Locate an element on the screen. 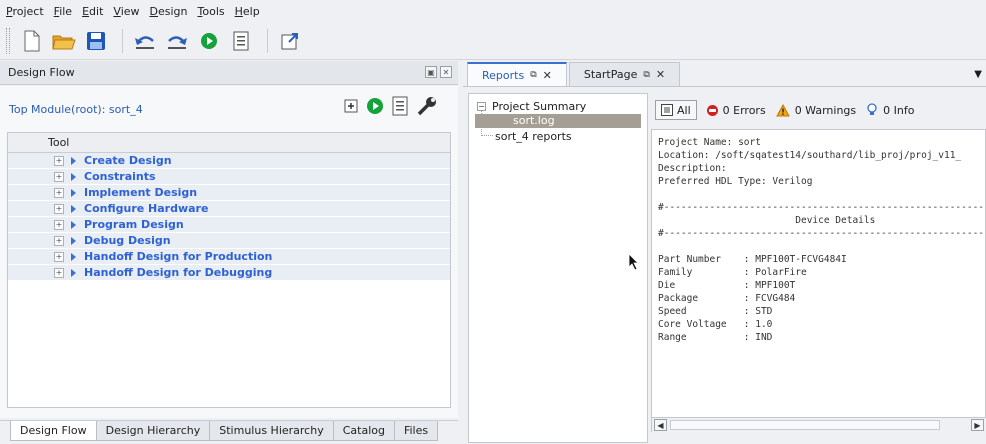  tab-files: Files is located at coordinates (416, 431).